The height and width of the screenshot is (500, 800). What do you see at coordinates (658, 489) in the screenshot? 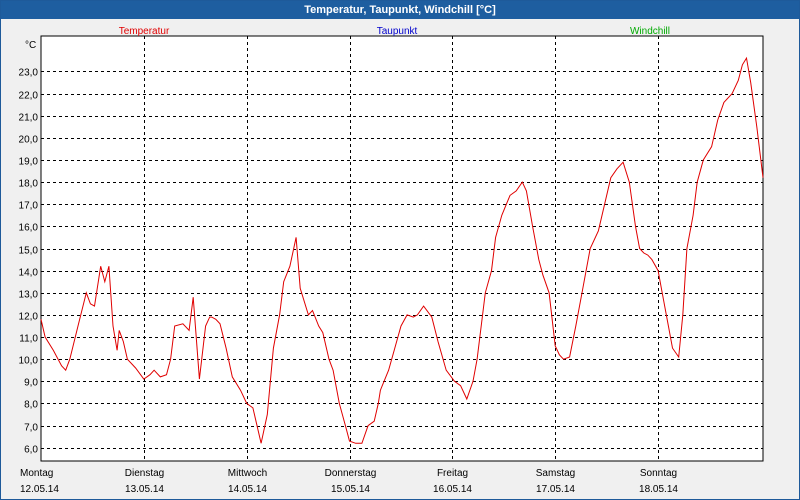
I see `x-tick-date-label: 18.05.14` at bounding box center [658, 489].